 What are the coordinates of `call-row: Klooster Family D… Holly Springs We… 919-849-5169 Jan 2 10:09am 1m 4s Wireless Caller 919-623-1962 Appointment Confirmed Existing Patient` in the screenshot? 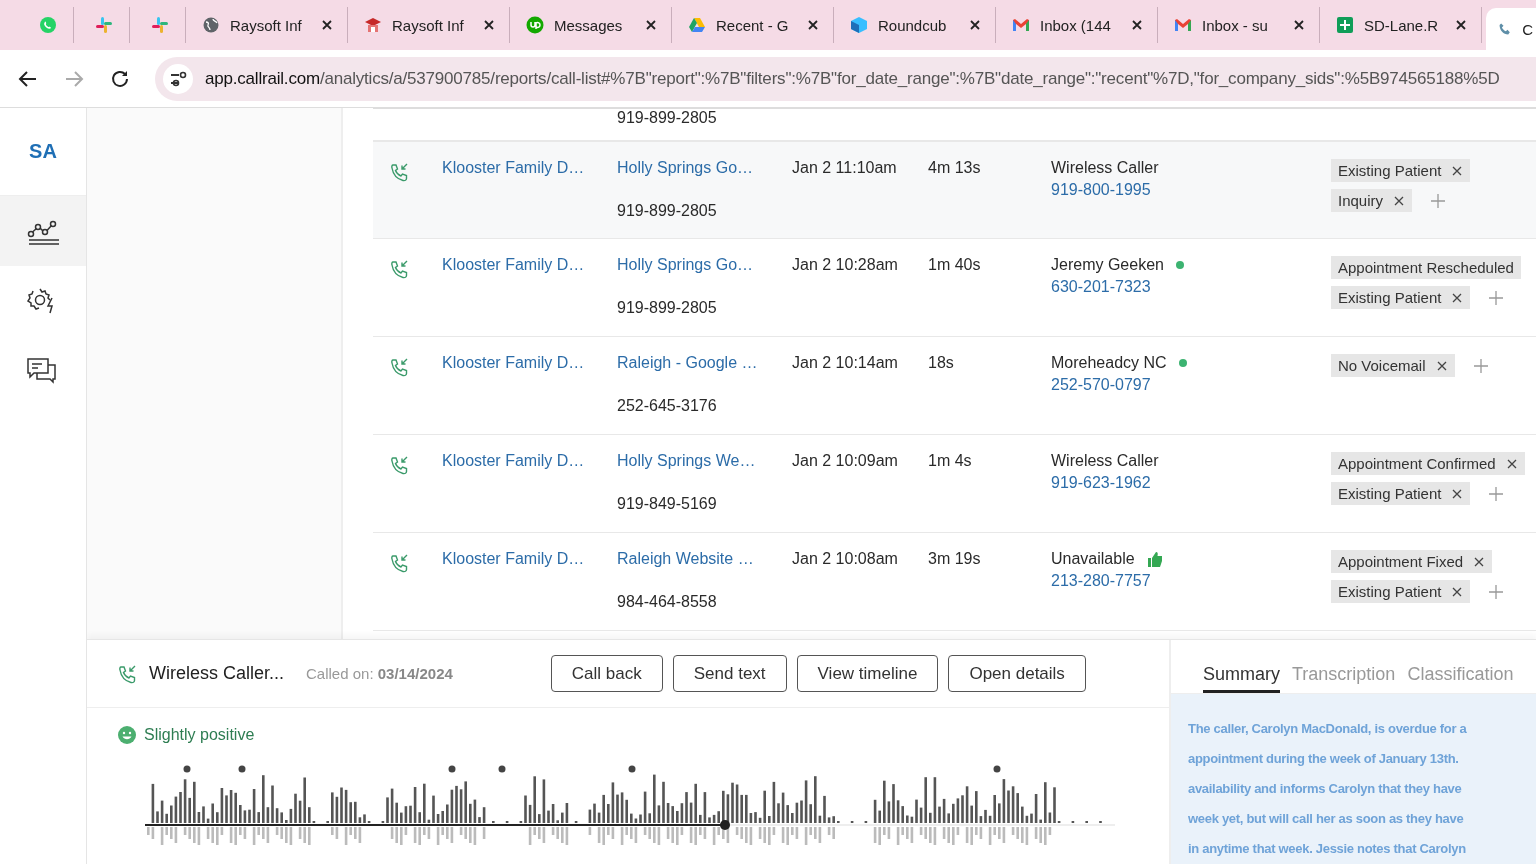 It's located at (954, 484).